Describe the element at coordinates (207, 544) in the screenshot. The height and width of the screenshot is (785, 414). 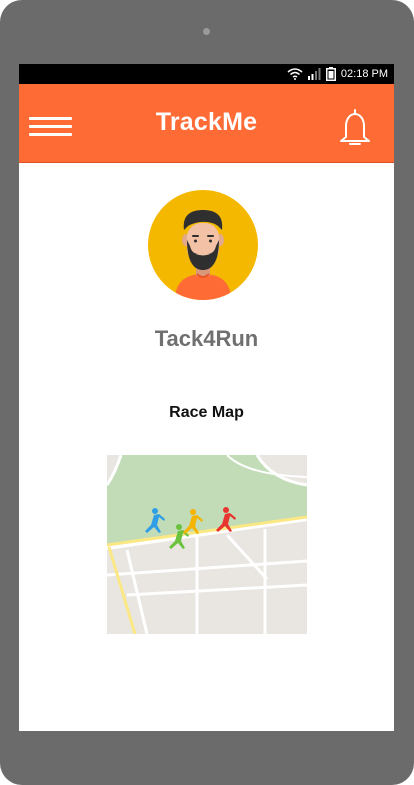
I see `race-map` at that location.